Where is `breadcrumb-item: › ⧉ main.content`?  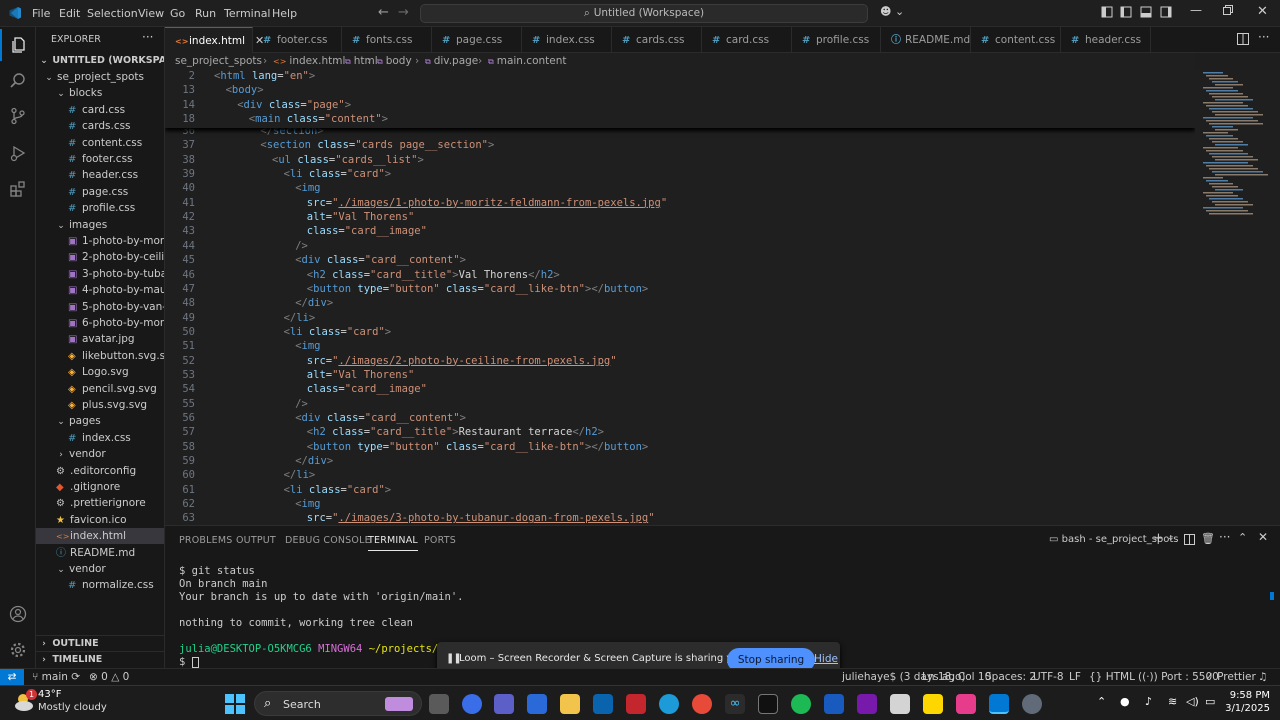
breadcrumb-item: › ⧉ main.content is located at coordinates (522, 61).